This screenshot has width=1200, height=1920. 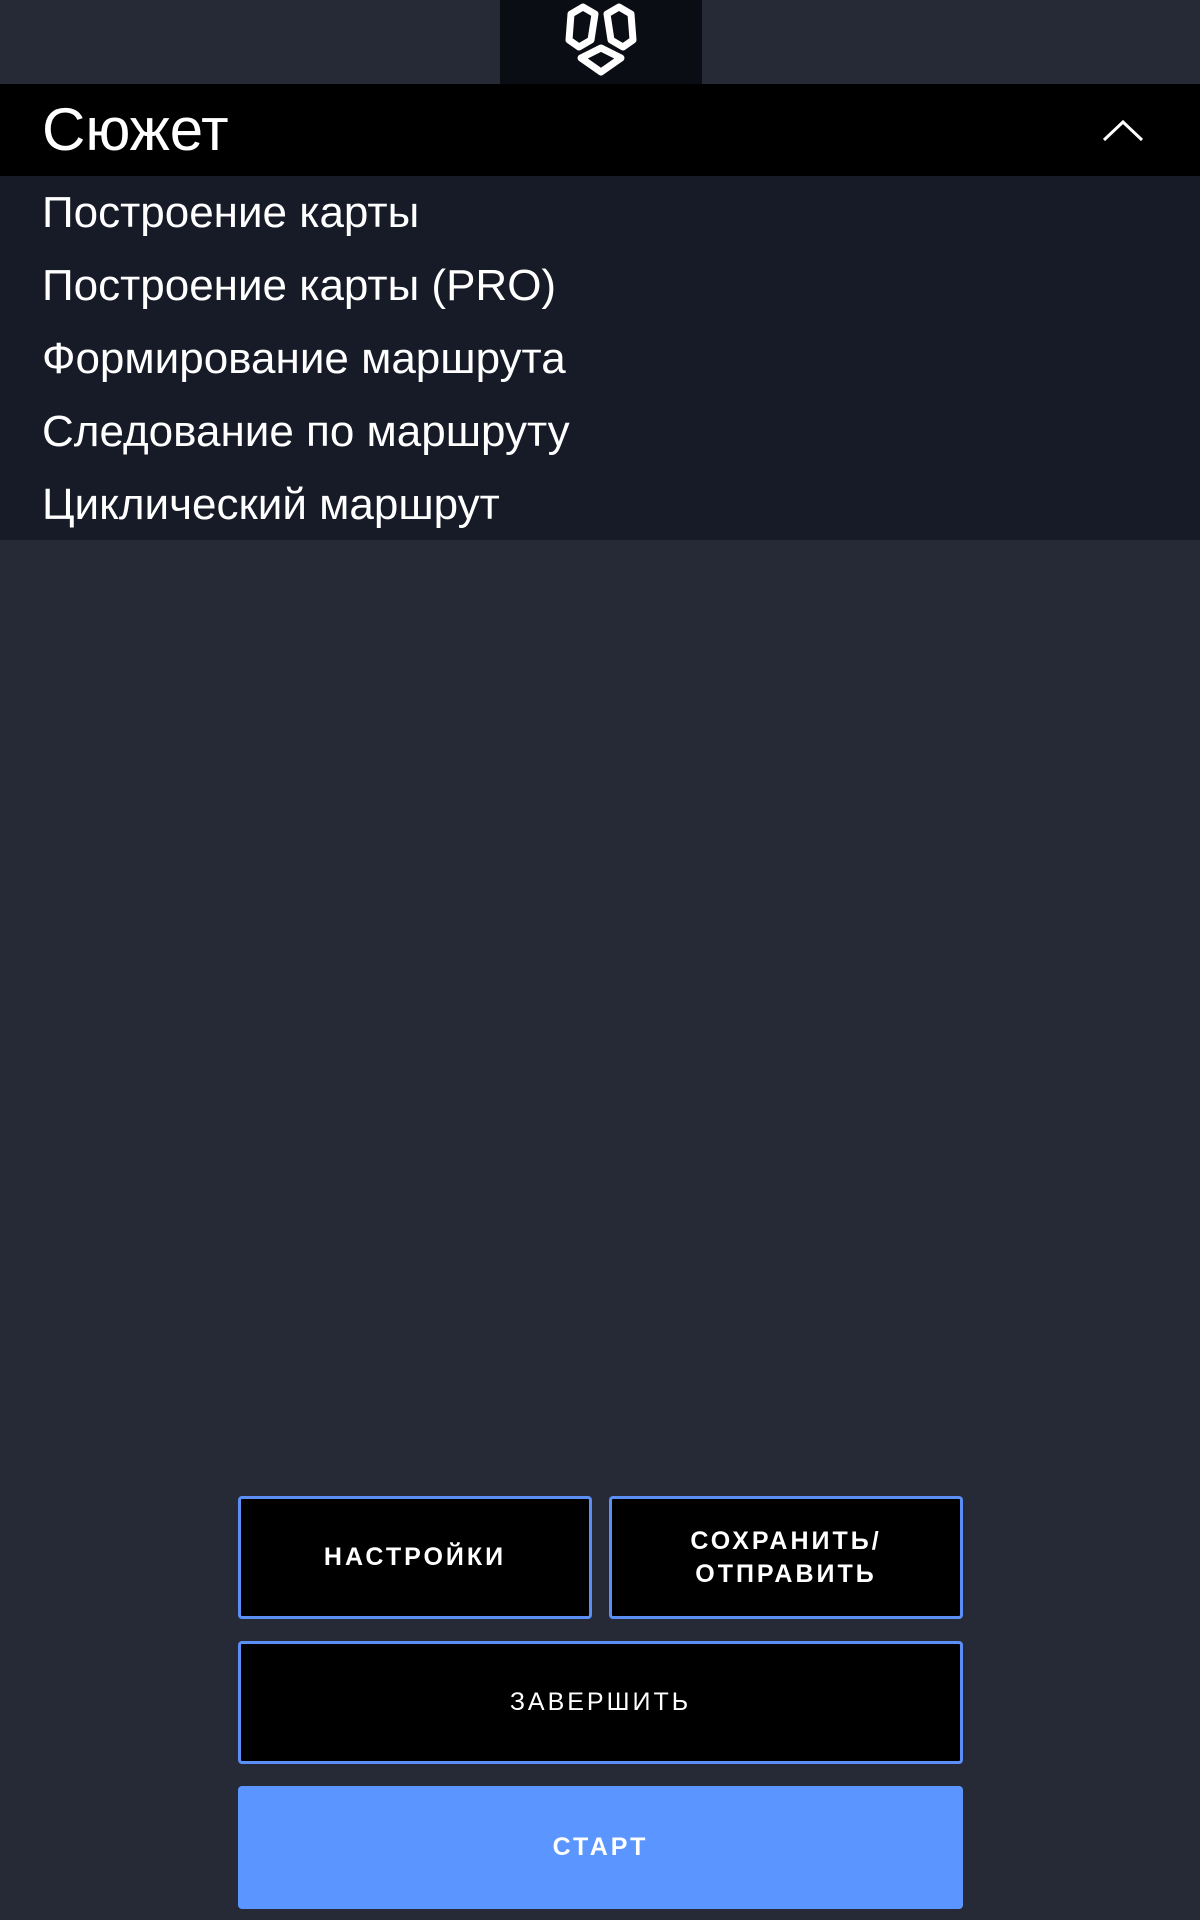 I want to click on dropdown-item-map-building: Построение карты, so click(x=230, y=212).